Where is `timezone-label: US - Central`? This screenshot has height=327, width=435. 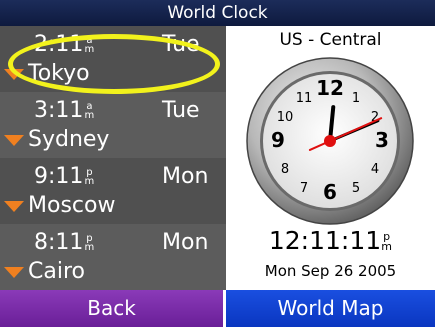 timezone-label: US - Central is located at coordinates (330, 40).